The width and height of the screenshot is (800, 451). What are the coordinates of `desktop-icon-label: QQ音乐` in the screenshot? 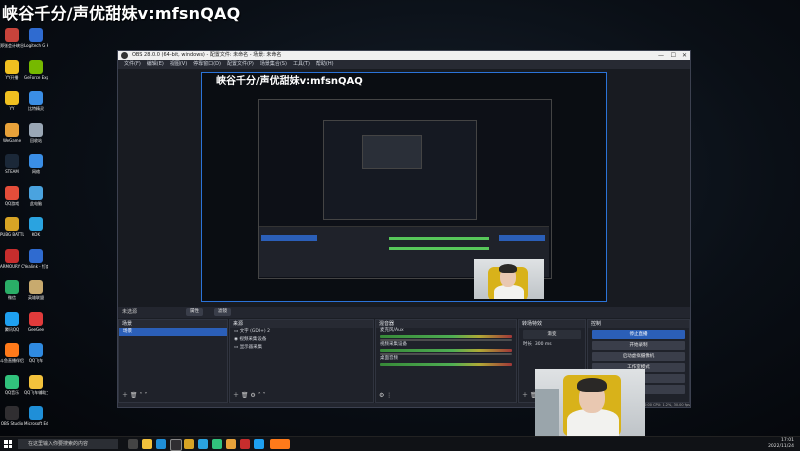 It's located at (12, 392).